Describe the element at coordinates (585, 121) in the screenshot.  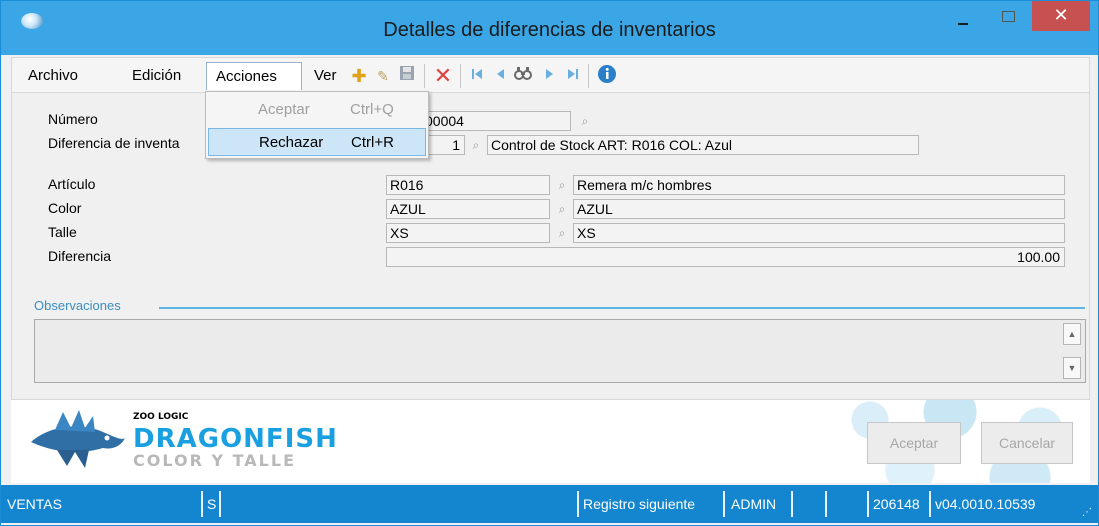
I see `numero-lookup-icon: ⌕` at that location.